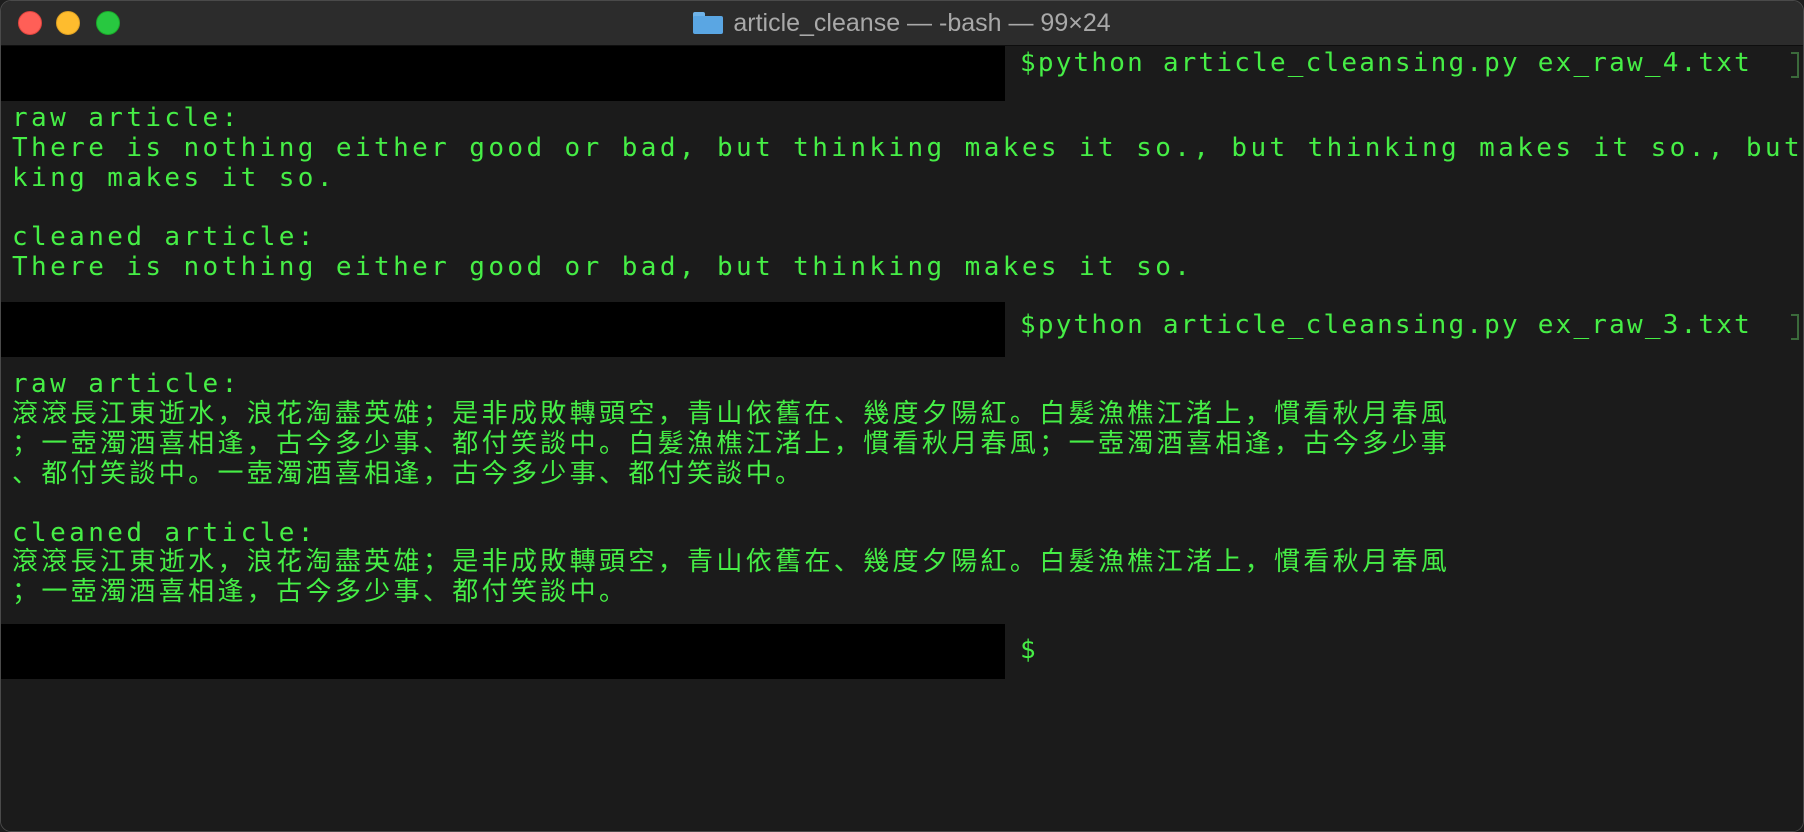 The width and height of the screenshot is (1804, 832). What do you see at coordinates (922, 22) in the screenshot?
I see `window-title: article_cleanse — -bash — 99×24` at bounding box center [922, 22].